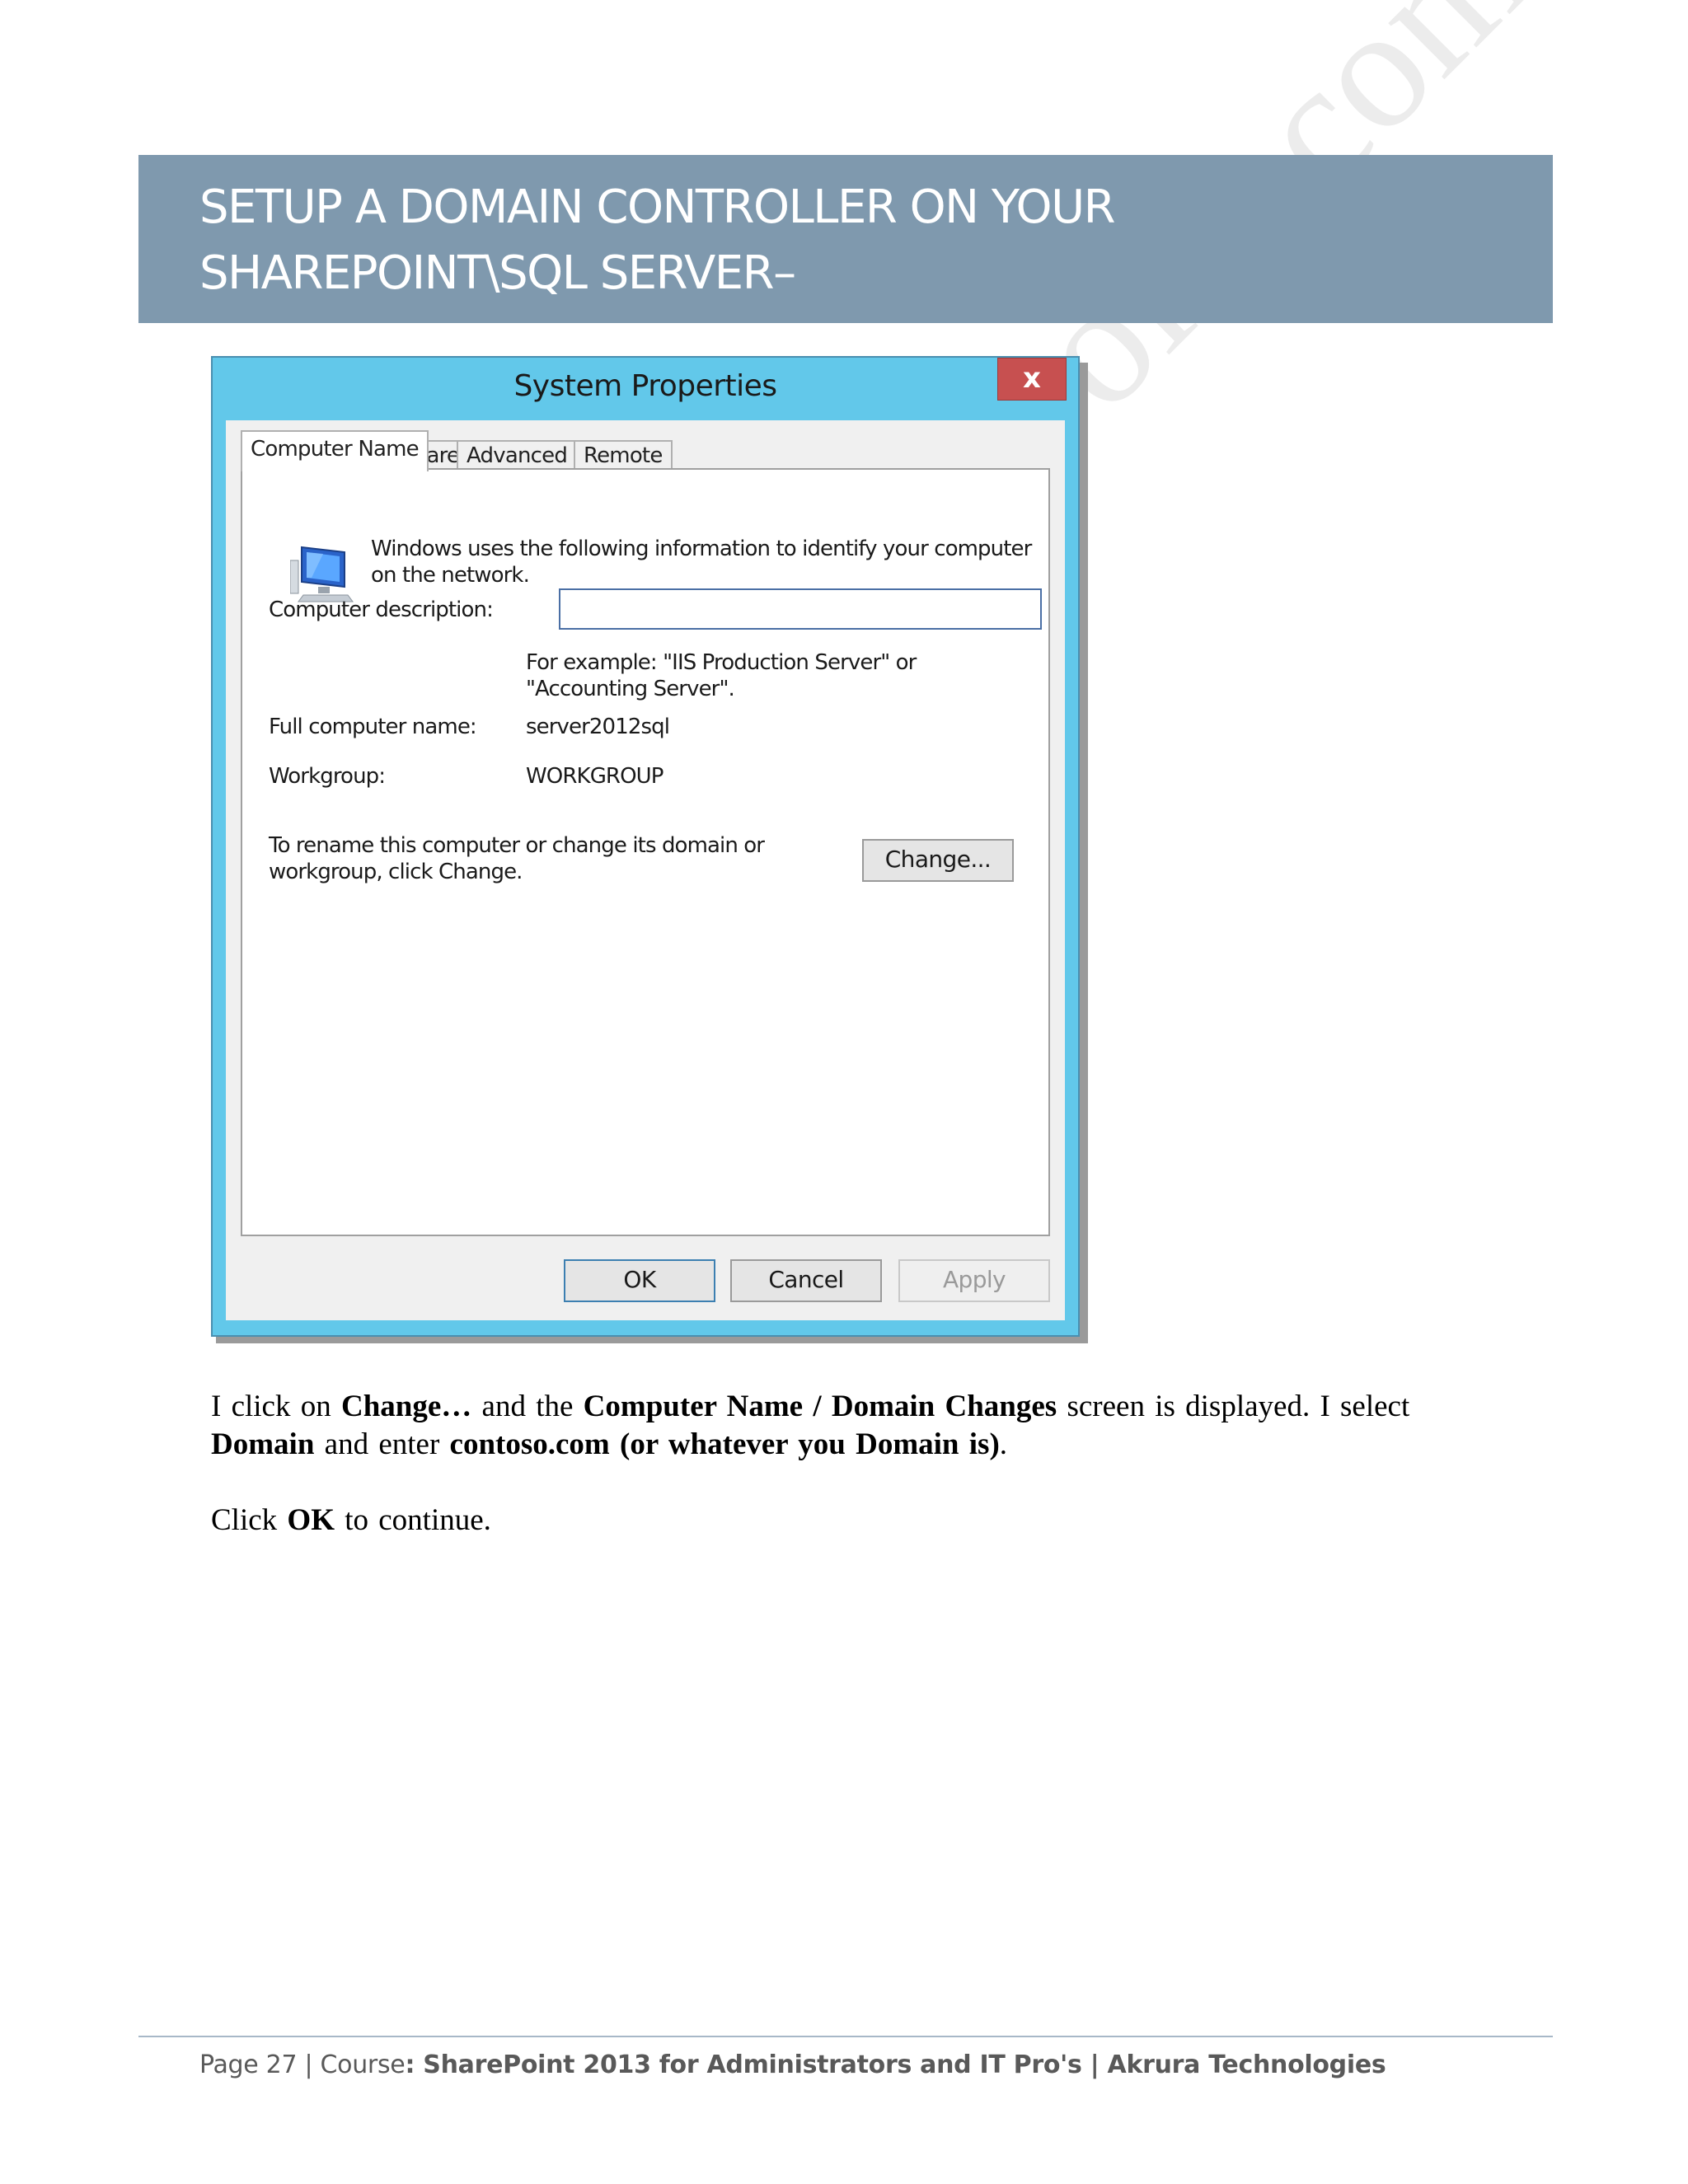  What do you see at coordinates (645, 386) in the screenshot?
I see `dialog-title: System Properties` at bounding box center [645, 386].